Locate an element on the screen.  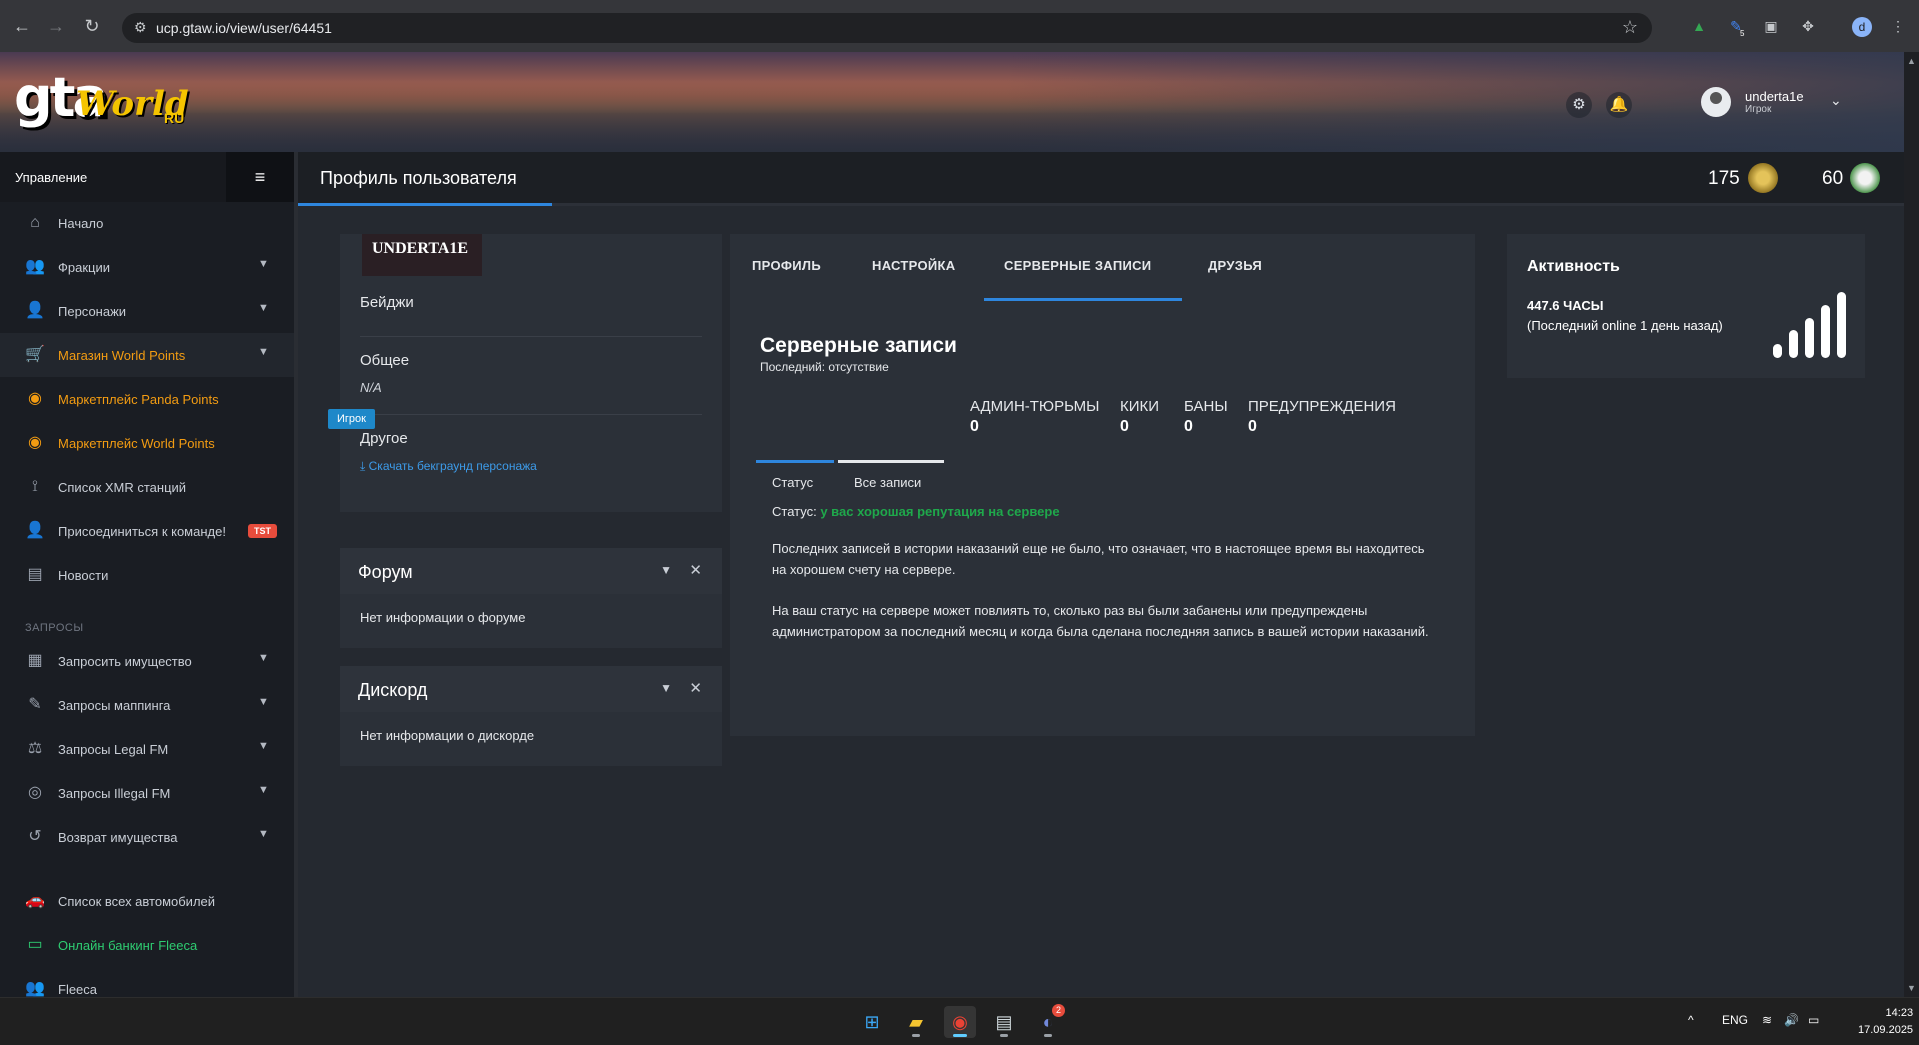
clock-date: 17.09.2025 is located at coordinates (1886, 1030).